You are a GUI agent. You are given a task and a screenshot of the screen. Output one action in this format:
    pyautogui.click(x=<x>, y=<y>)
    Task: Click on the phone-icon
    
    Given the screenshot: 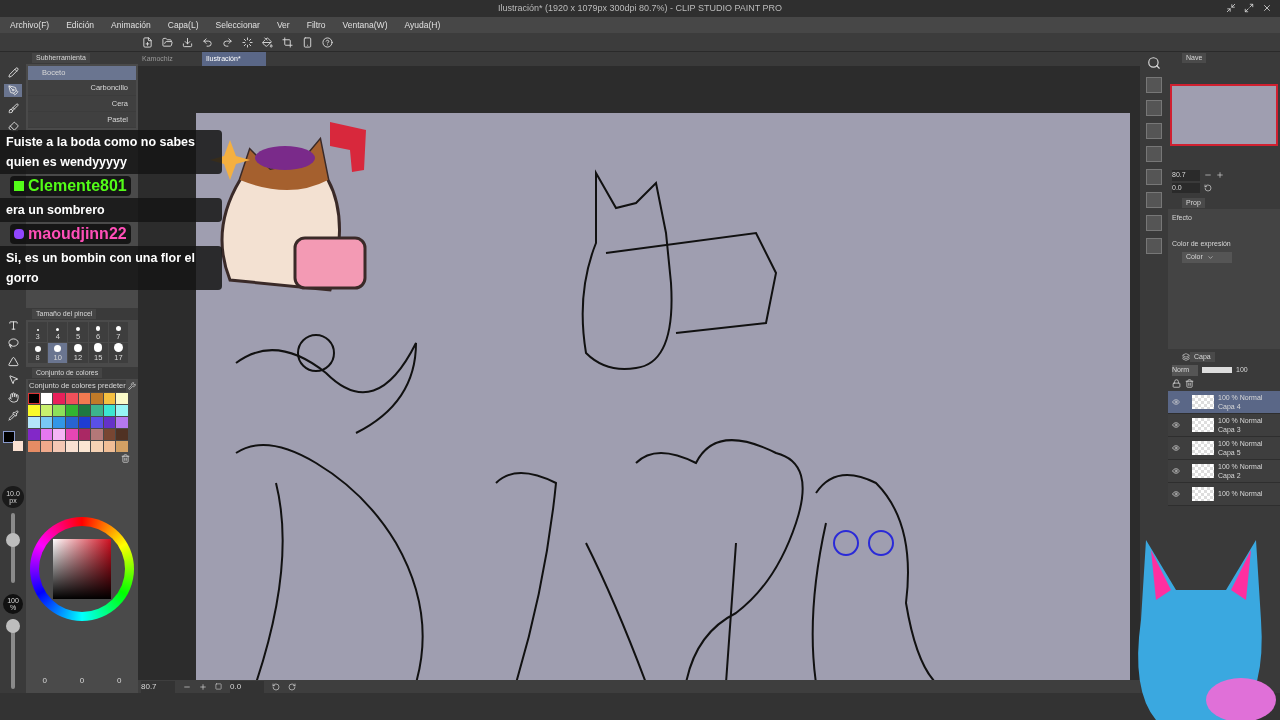 What is the action you would take?
    pyautogui.click(x=307, y=42)
    